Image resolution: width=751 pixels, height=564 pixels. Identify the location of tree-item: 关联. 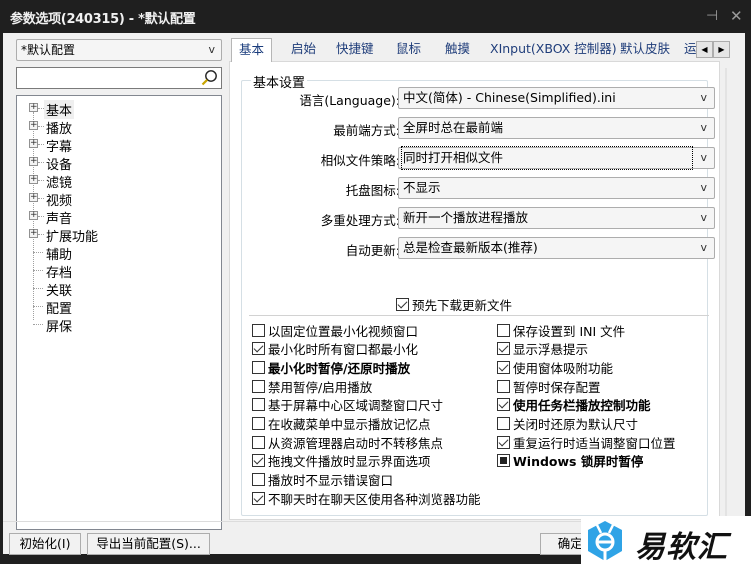
(117, 289).